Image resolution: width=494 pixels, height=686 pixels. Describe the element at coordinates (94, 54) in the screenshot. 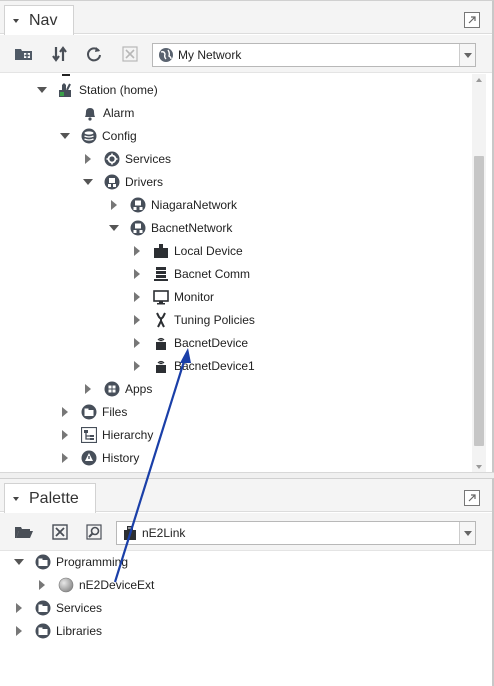

I see `refresh-icon` at that location.